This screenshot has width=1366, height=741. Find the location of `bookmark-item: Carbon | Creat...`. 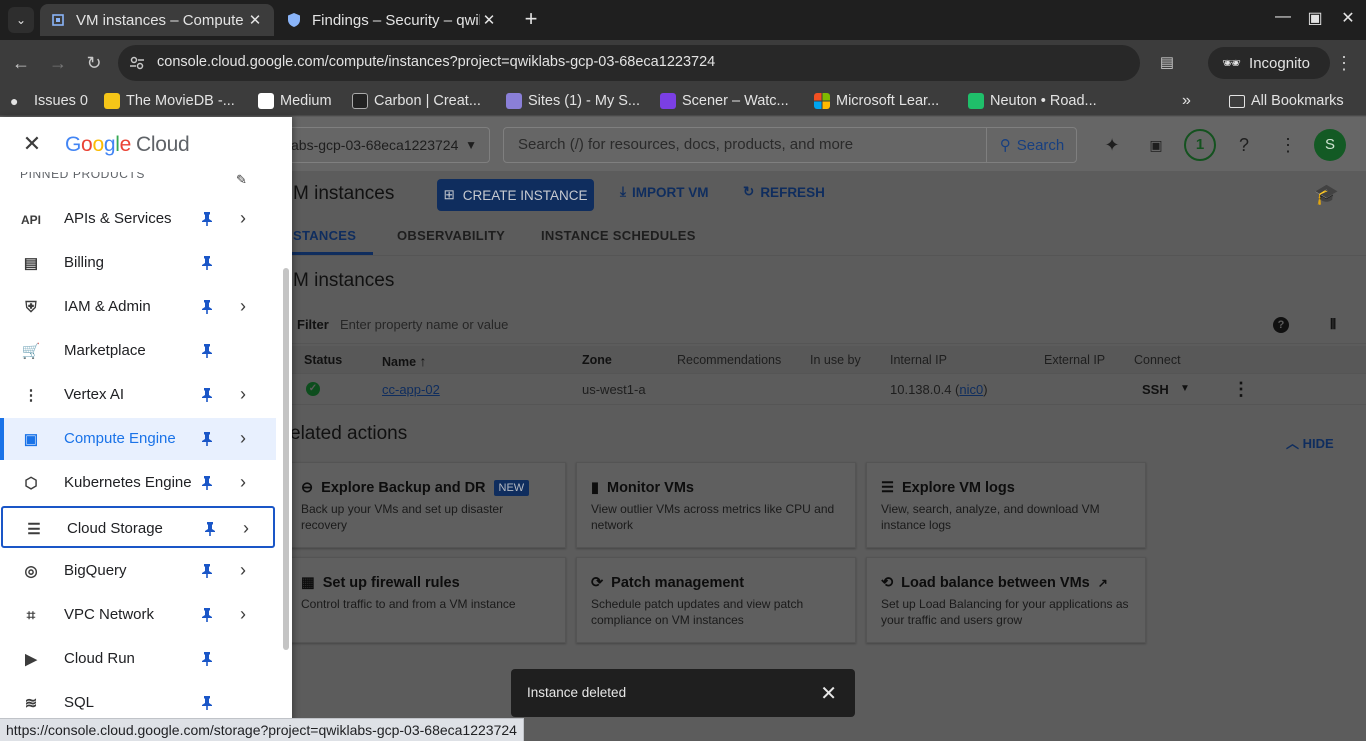

bookmark-item: Carbon | Creat... is located at coordinates (416, 101).